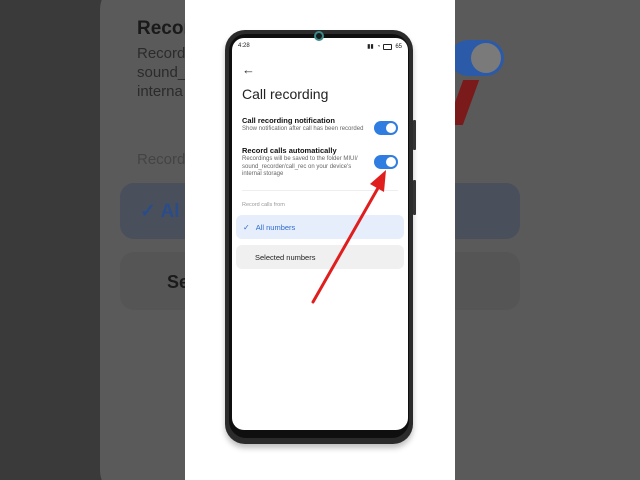 Image resolution: width=640 pixels, height=480 pixels. What do you see at coordinates (345, 245) in the screenshot?
I see `annotation-arrow-shaft` at bounding box center [345, 245].